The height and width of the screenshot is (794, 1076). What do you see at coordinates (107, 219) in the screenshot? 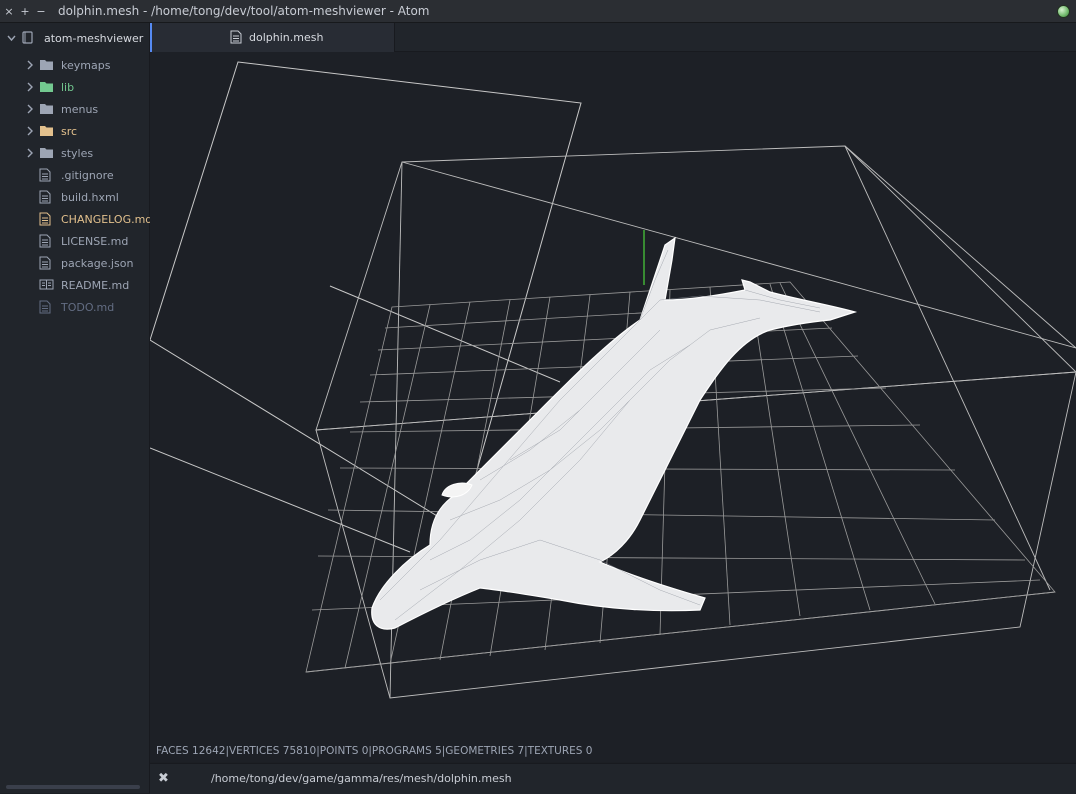
I see `tree-item-label: CHANGELOG.md` at bounding box center [107, 219].